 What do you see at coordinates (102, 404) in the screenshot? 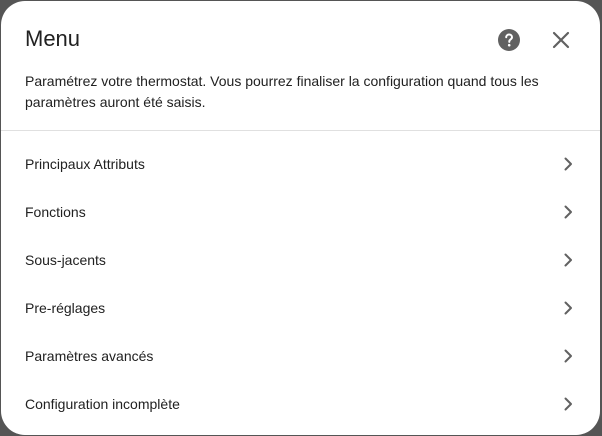
I see `menu-item-label: Configuration incomplète` at bounding box center [102, 404].